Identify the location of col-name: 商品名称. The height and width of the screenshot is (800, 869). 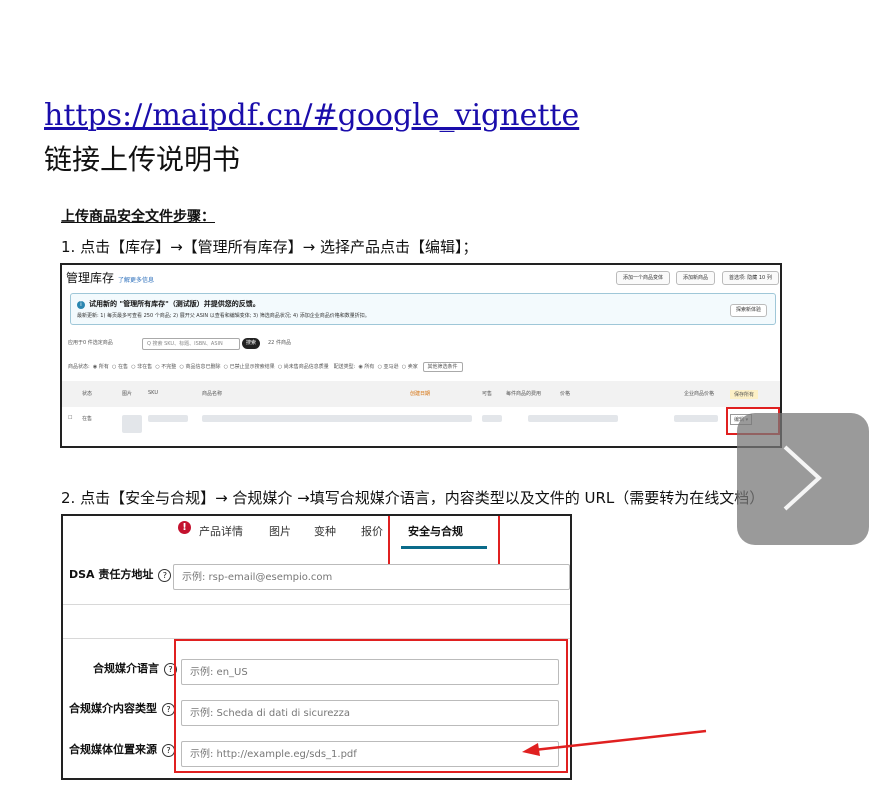
(212, 394).